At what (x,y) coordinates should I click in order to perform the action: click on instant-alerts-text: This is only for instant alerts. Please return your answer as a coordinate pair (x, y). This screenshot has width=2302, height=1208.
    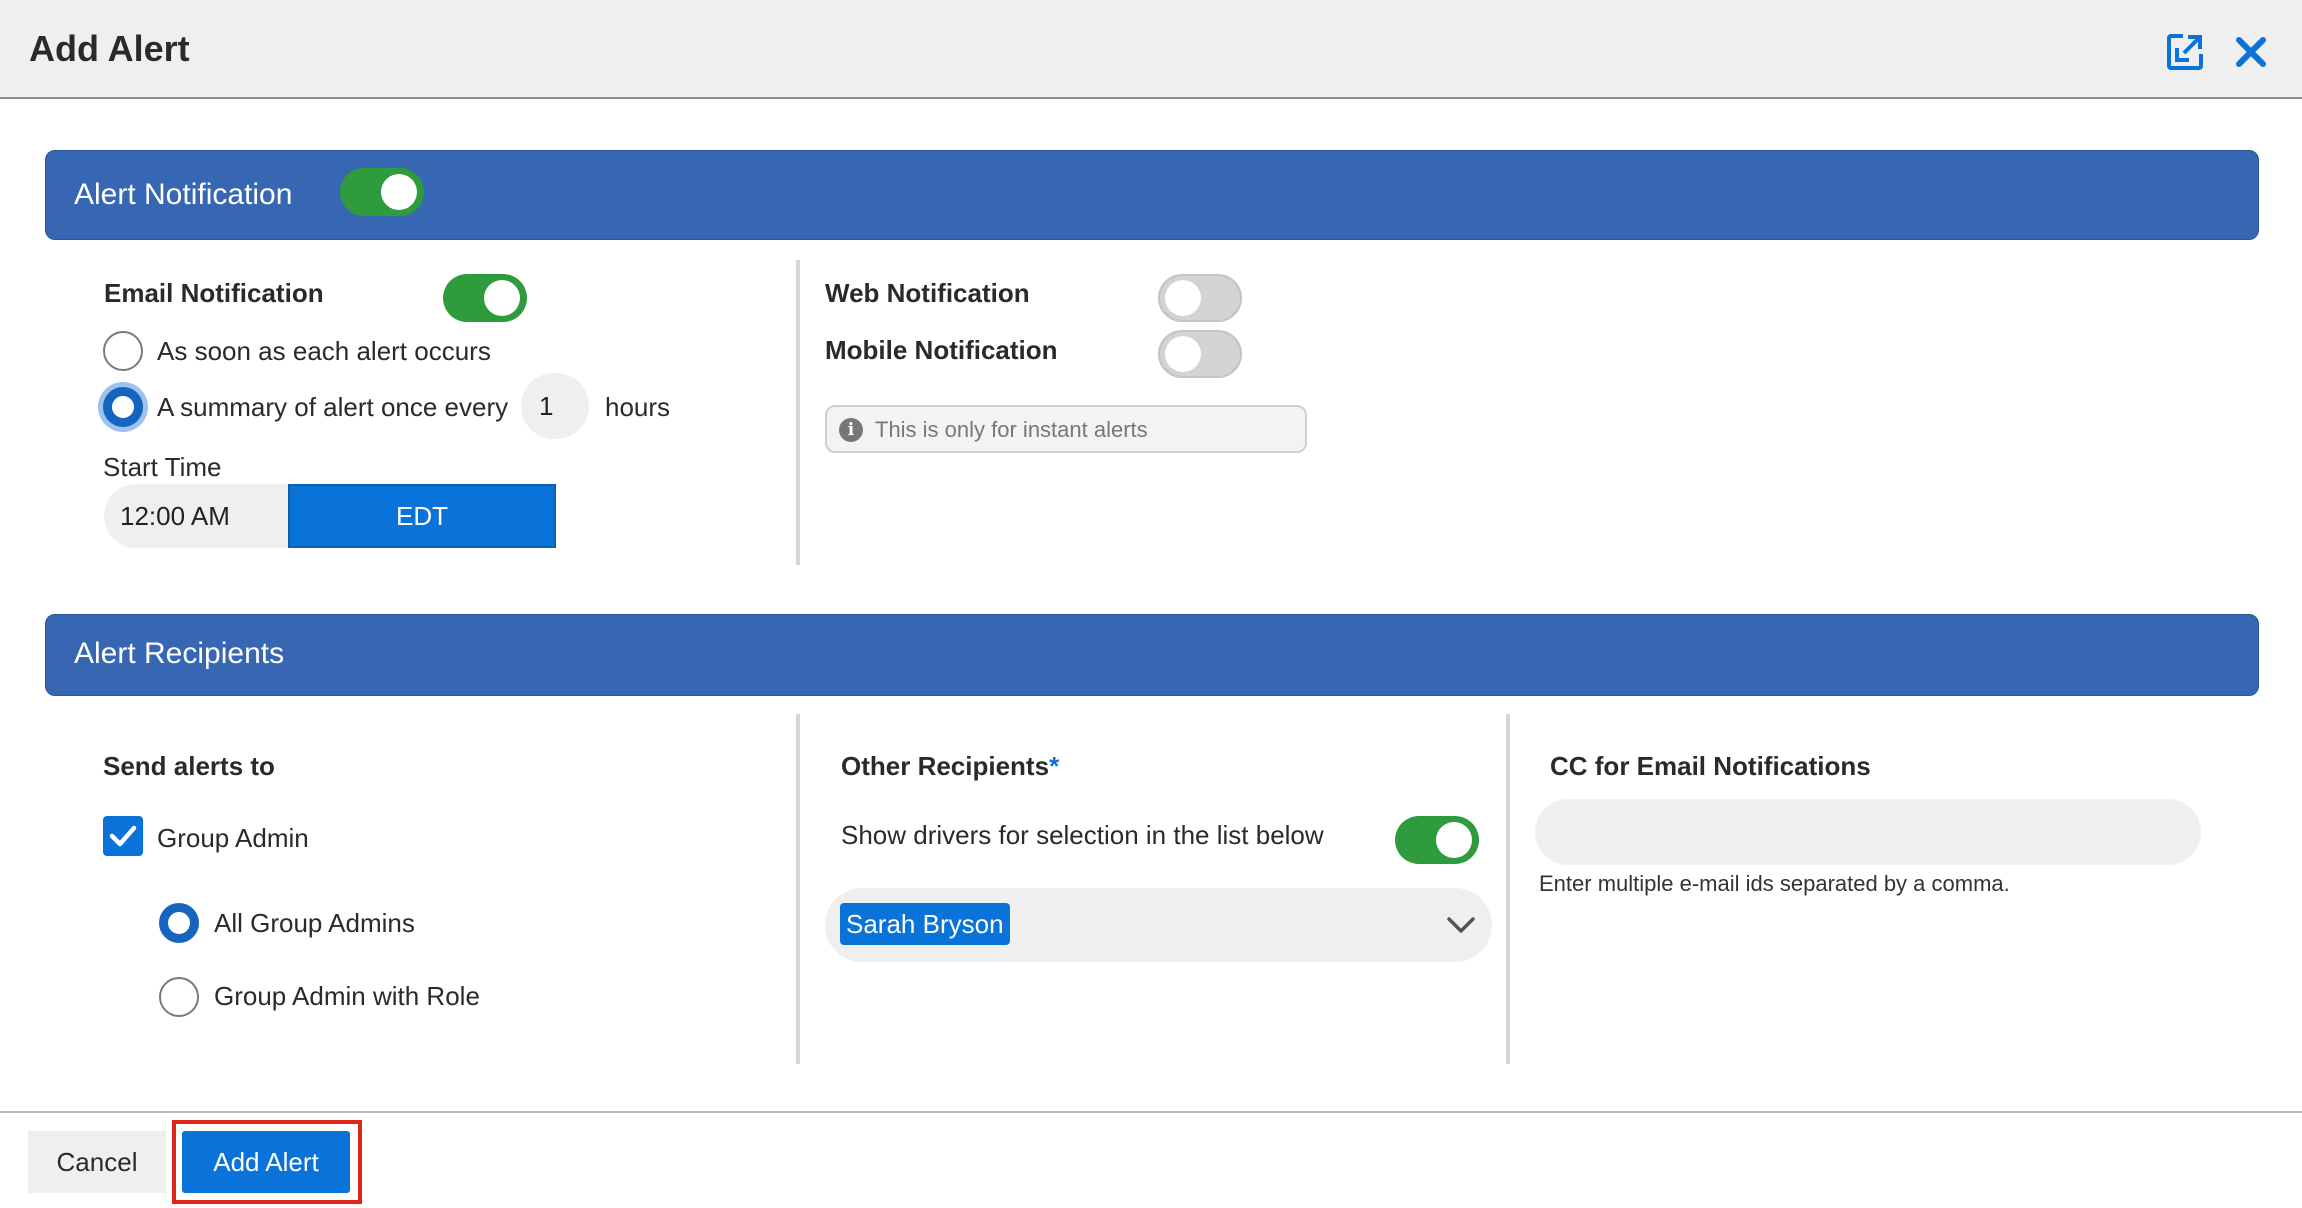
    Looking at the image, I should click on (1011, 429).